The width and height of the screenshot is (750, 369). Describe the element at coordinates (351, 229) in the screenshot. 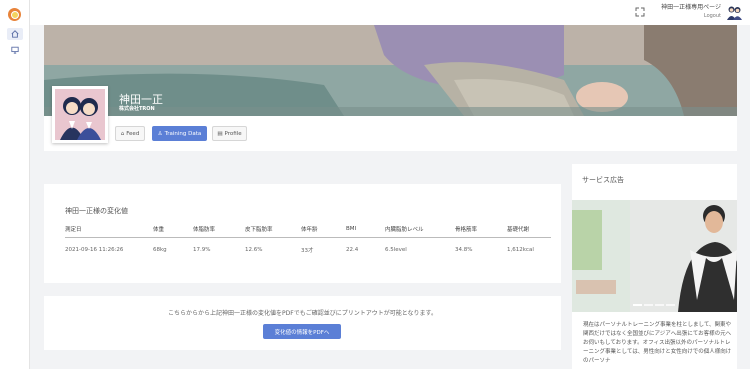

I see `column-header: BMI` at that location.